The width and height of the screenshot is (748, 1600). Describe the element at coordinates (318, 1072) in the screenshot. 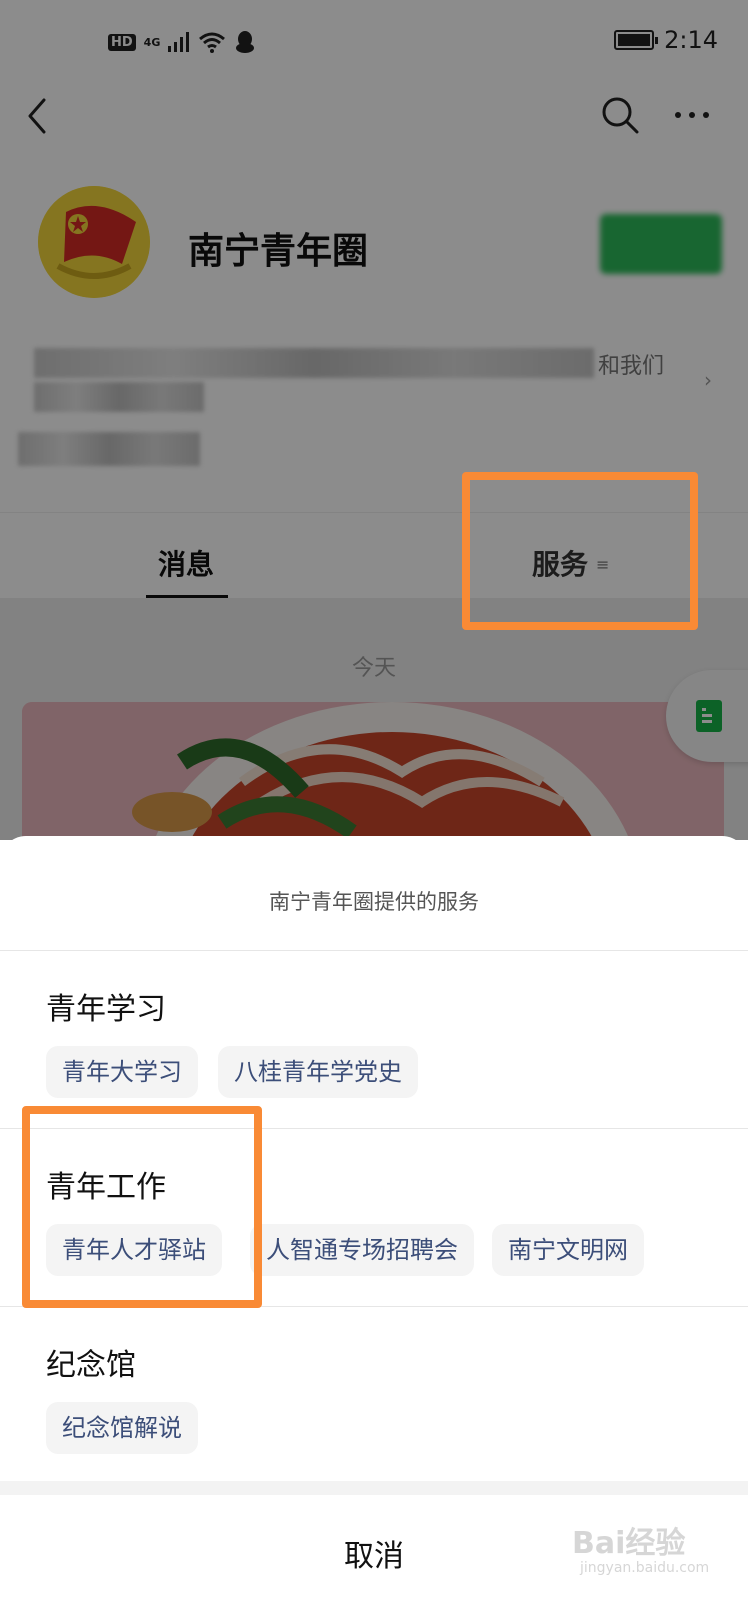

I see `chip-party-history: 八桂青年学党史` at that location.